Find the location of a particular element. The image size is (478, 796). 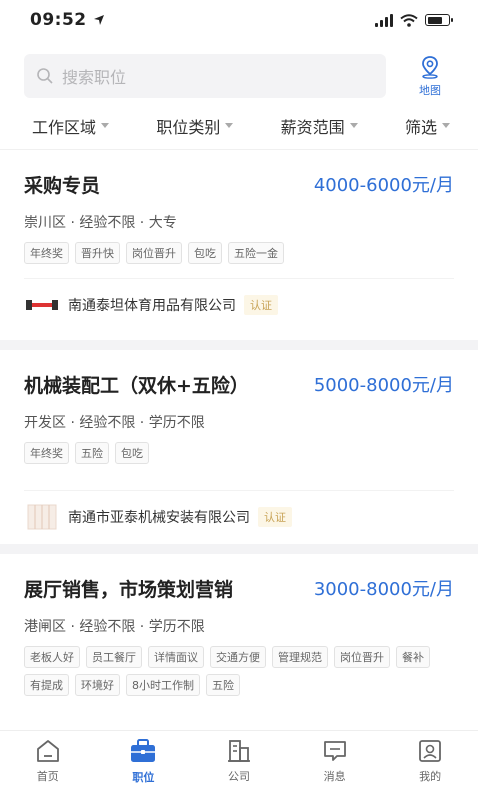

job-tag: 老板人好 is located at coordinates (52, 657).